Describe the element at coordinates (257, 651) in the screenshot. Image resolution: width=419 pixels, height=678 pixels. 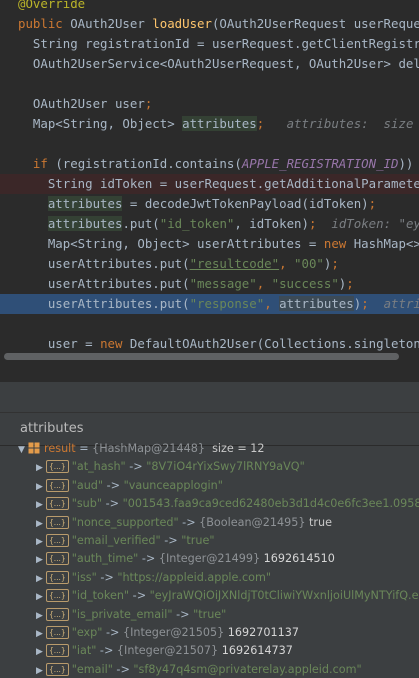
I see `entry-value: 1692614737` at that location.